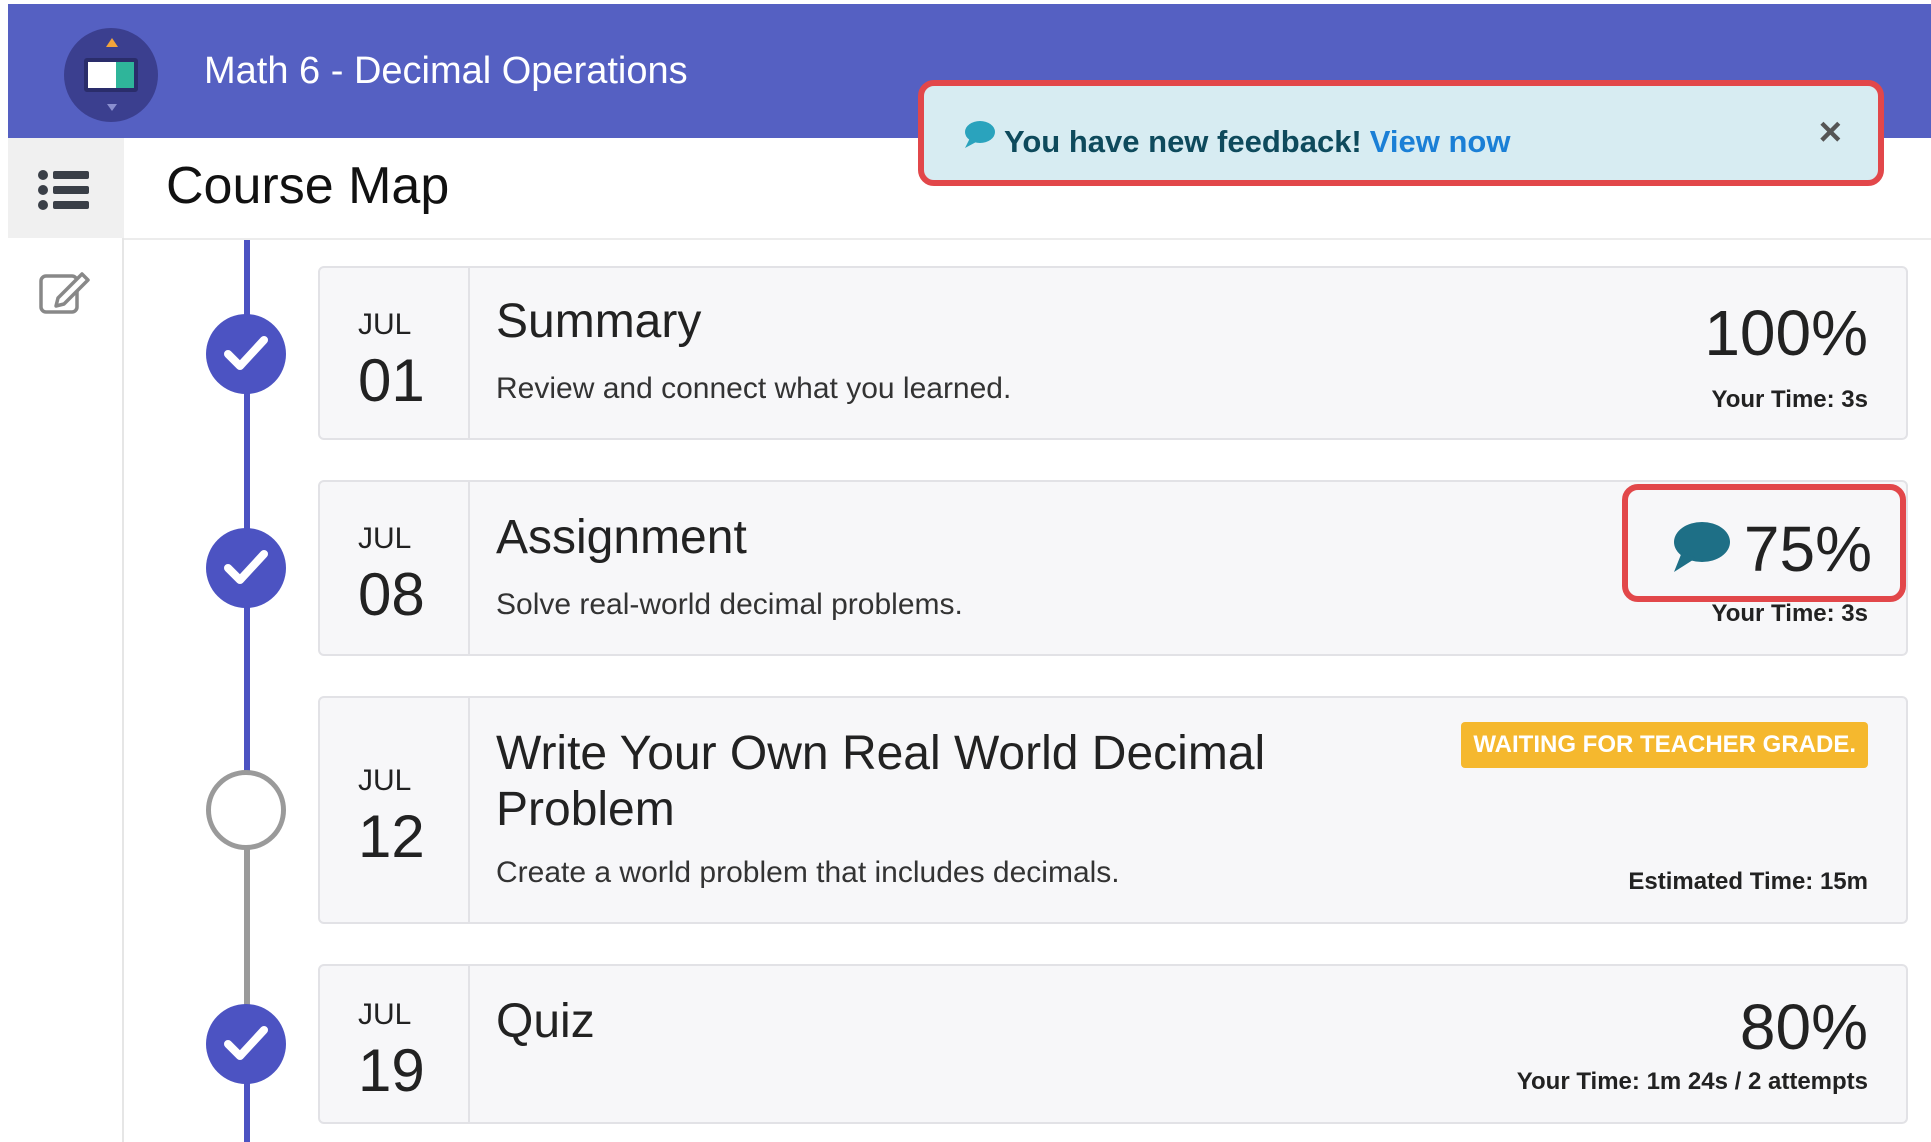 The image size is (1931, 1142). I want to click on divider, so click(1027, 239).